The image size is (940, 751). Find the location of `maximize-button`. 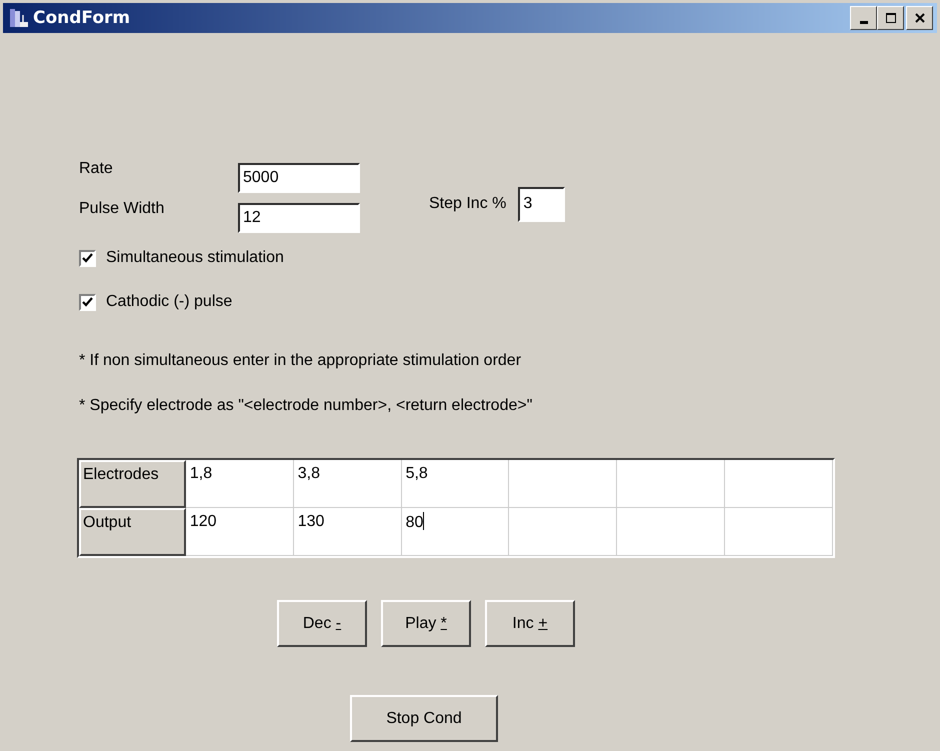

maximize-button is located at coordinates (890, 18).